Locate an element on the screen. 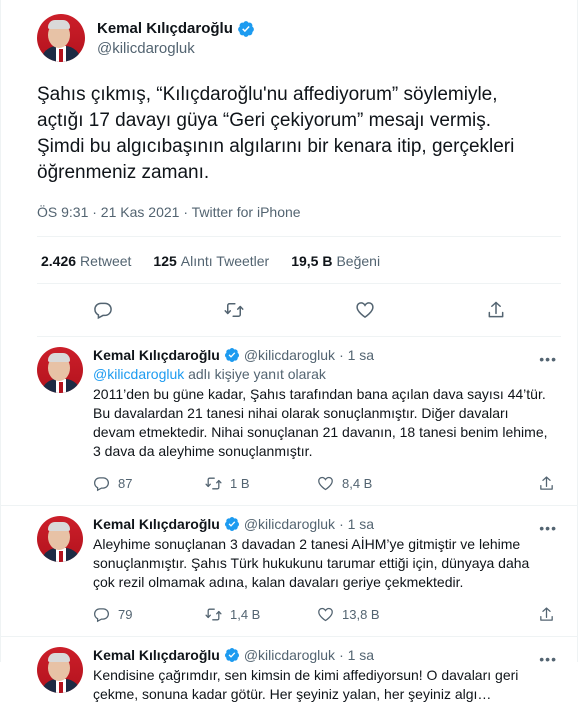  retweet-button: 1,4 B is located at coordinates (261, 614).